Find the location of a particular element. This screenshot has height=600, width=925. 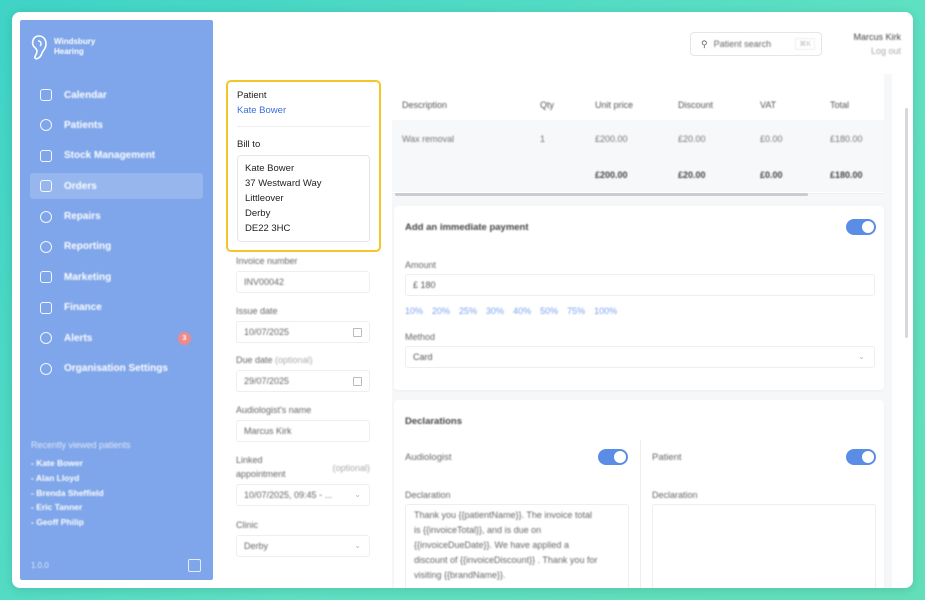

brand-logo: Windsbury Hearing is located at coordinates (62, 47).